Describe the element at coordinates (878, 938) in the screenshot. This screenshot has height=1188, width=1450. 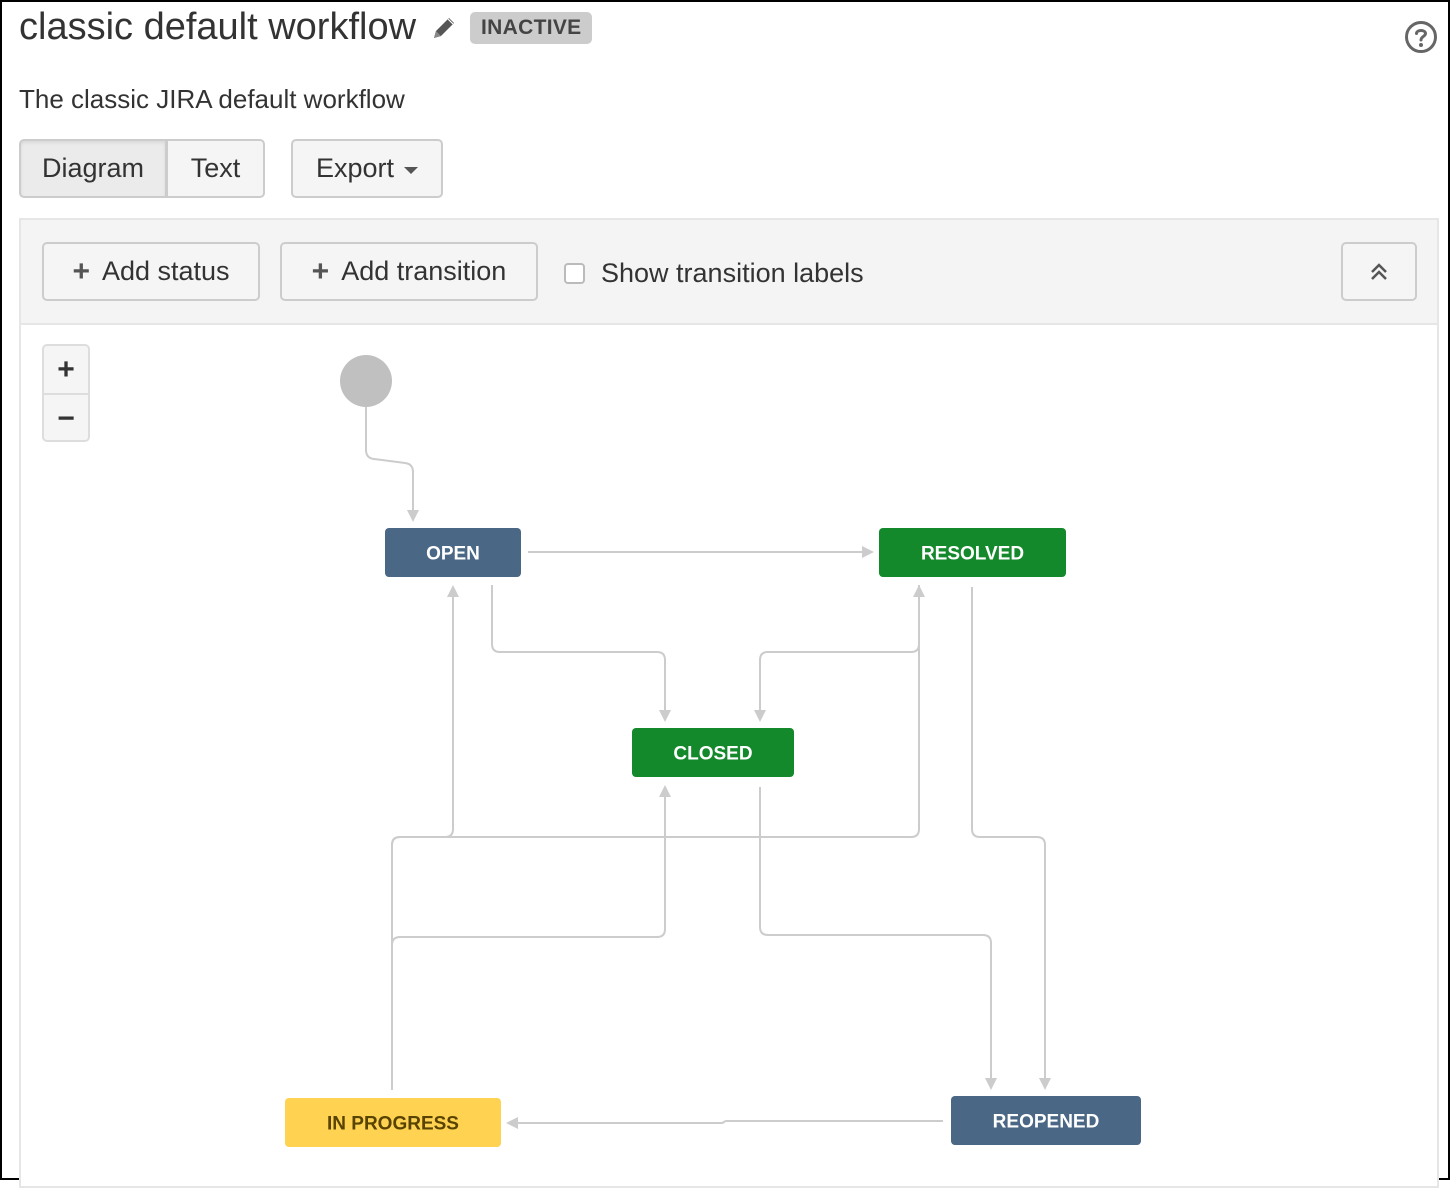
I see `transition-closed-to-reopened` at that location.